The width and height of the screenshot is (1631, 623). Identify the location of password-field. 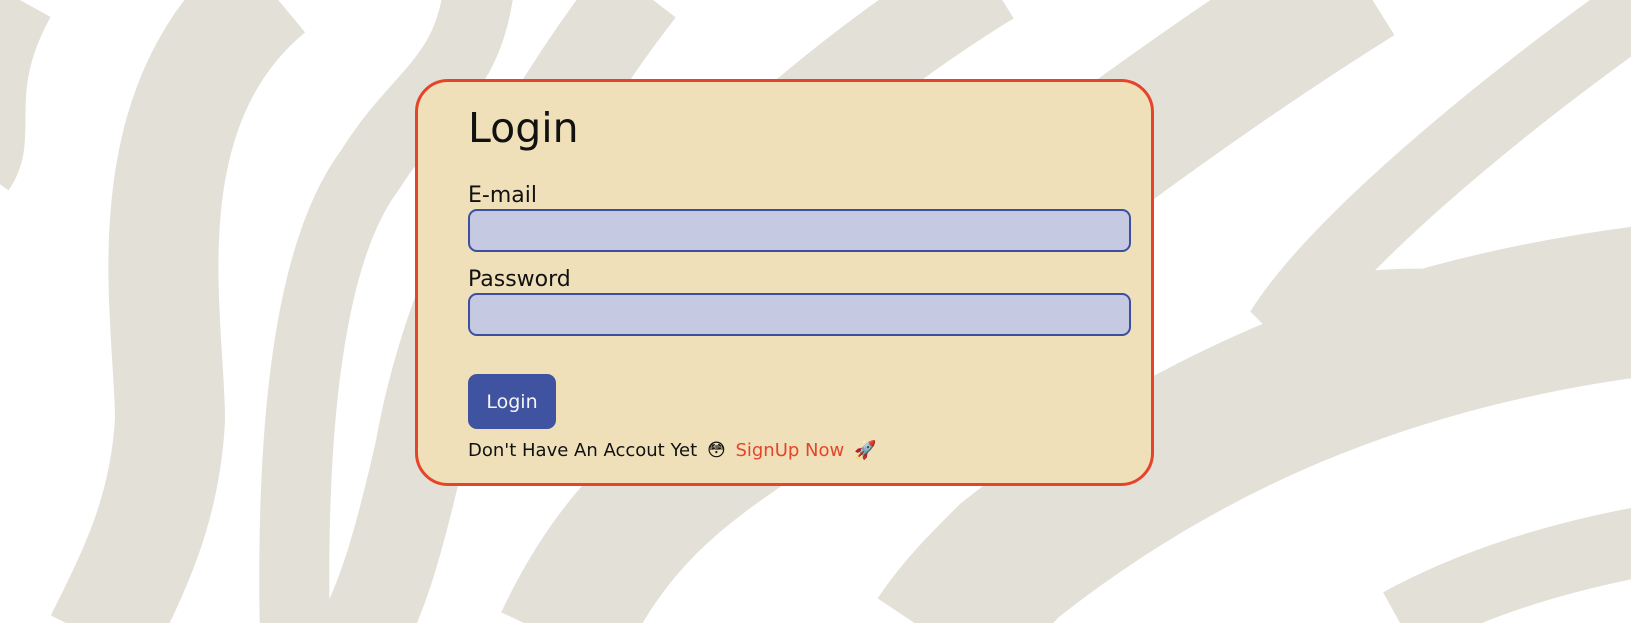
(799, 314).